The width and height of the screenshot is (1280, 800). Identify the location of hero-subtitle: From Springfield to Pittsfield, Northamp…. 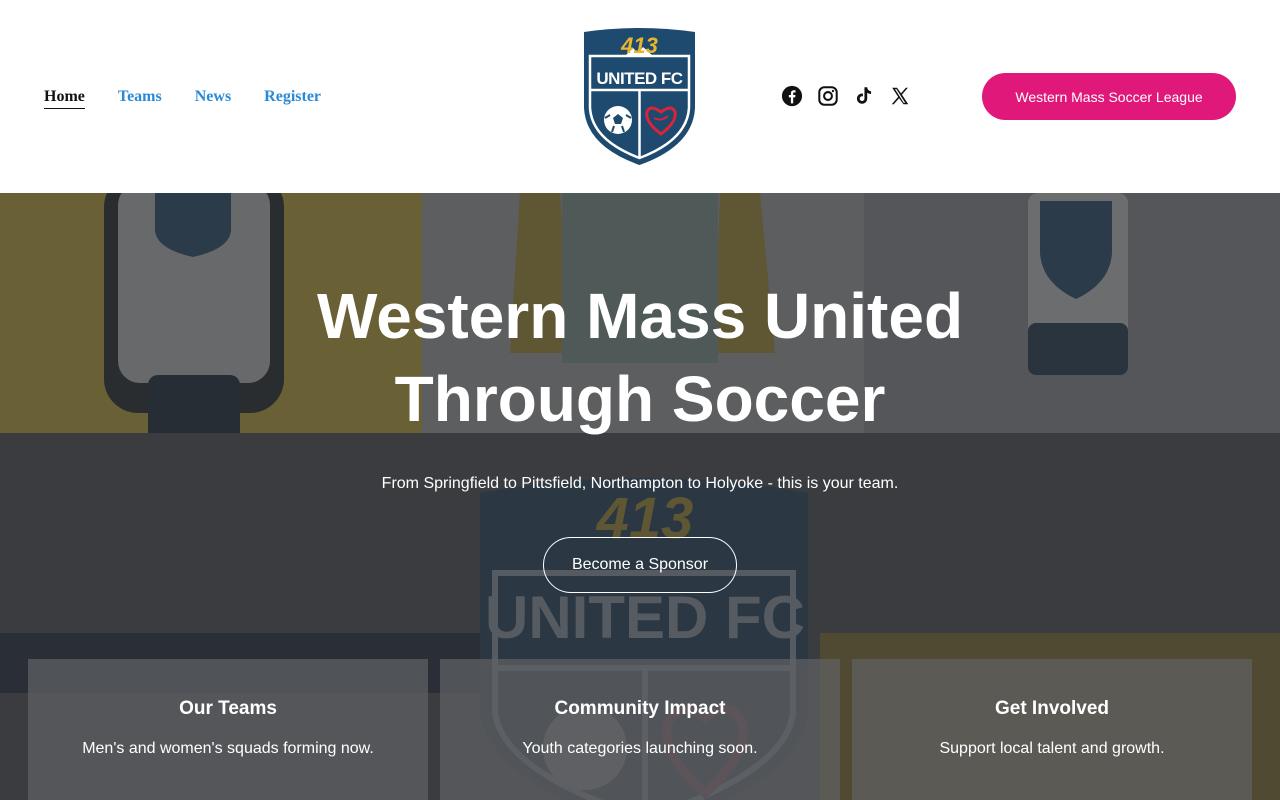
(640, 483).